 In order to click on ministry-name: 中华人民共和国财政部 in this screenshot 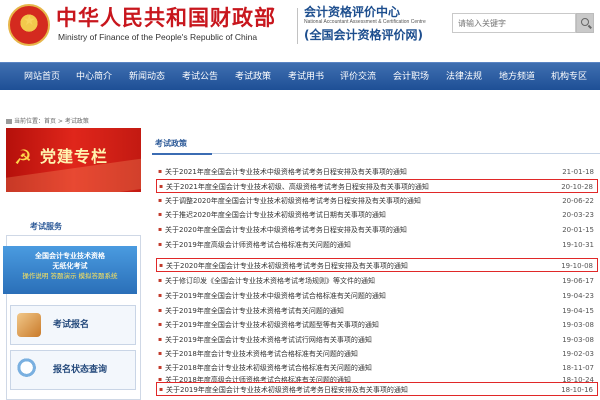, I will do `click(166, 17)`.